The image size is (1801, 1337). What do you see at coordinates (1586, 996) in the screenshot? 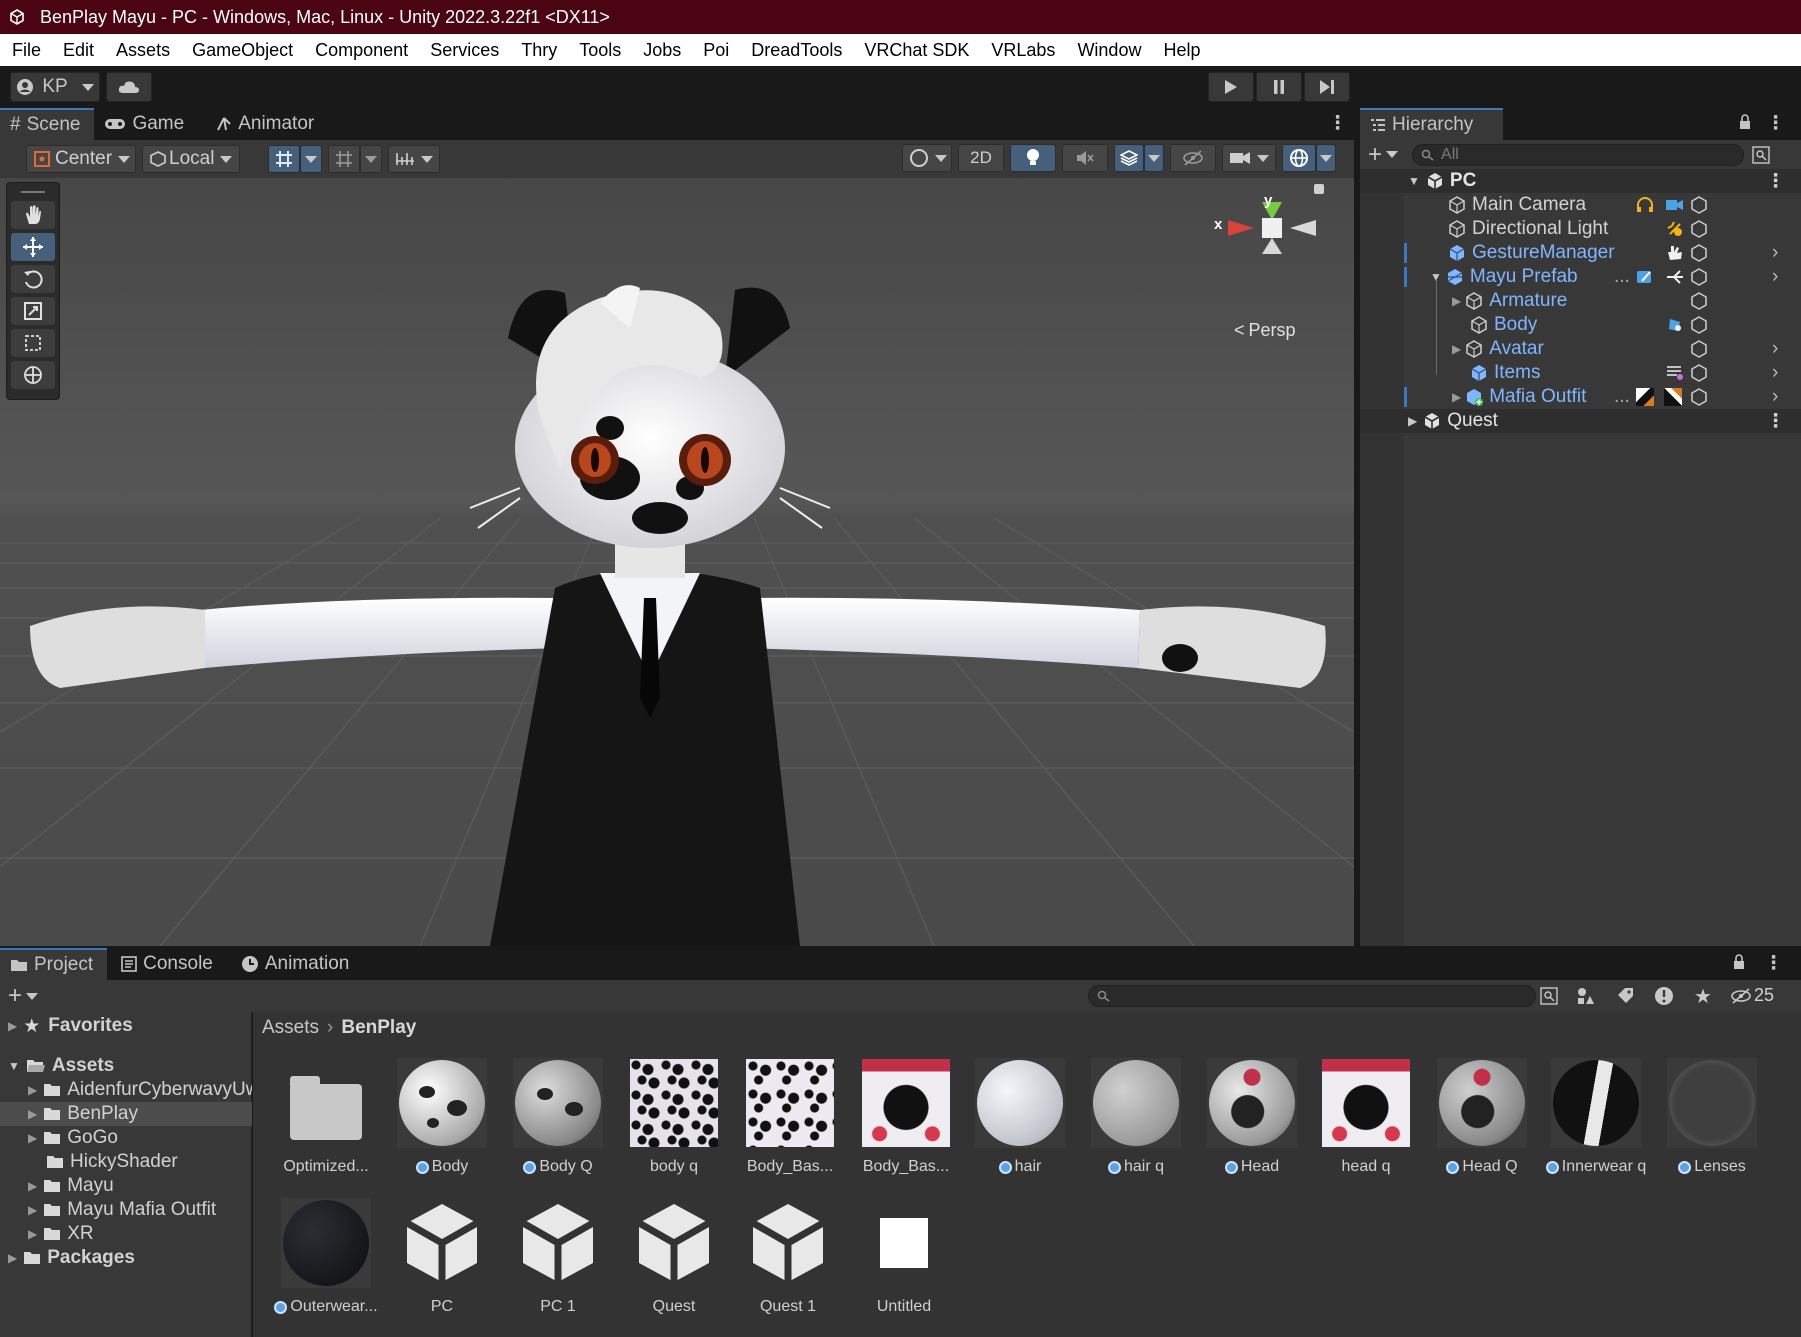
I see `filter-by-type-icon` at bounding box center [1586, 996].